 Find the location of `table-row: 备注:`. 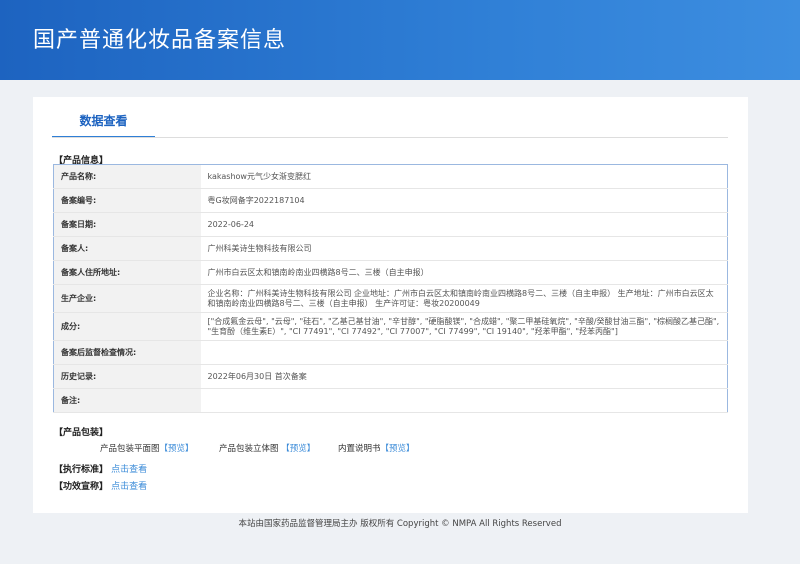

table-row: 备注: is located at coordinates (390, 400).